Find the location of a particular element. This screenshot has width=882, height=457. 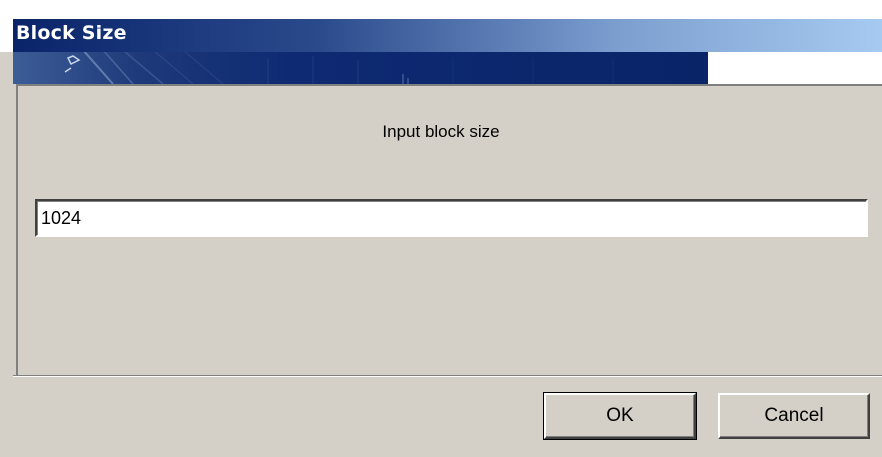

window-title: Block Size is located at coordinates (71, 33).